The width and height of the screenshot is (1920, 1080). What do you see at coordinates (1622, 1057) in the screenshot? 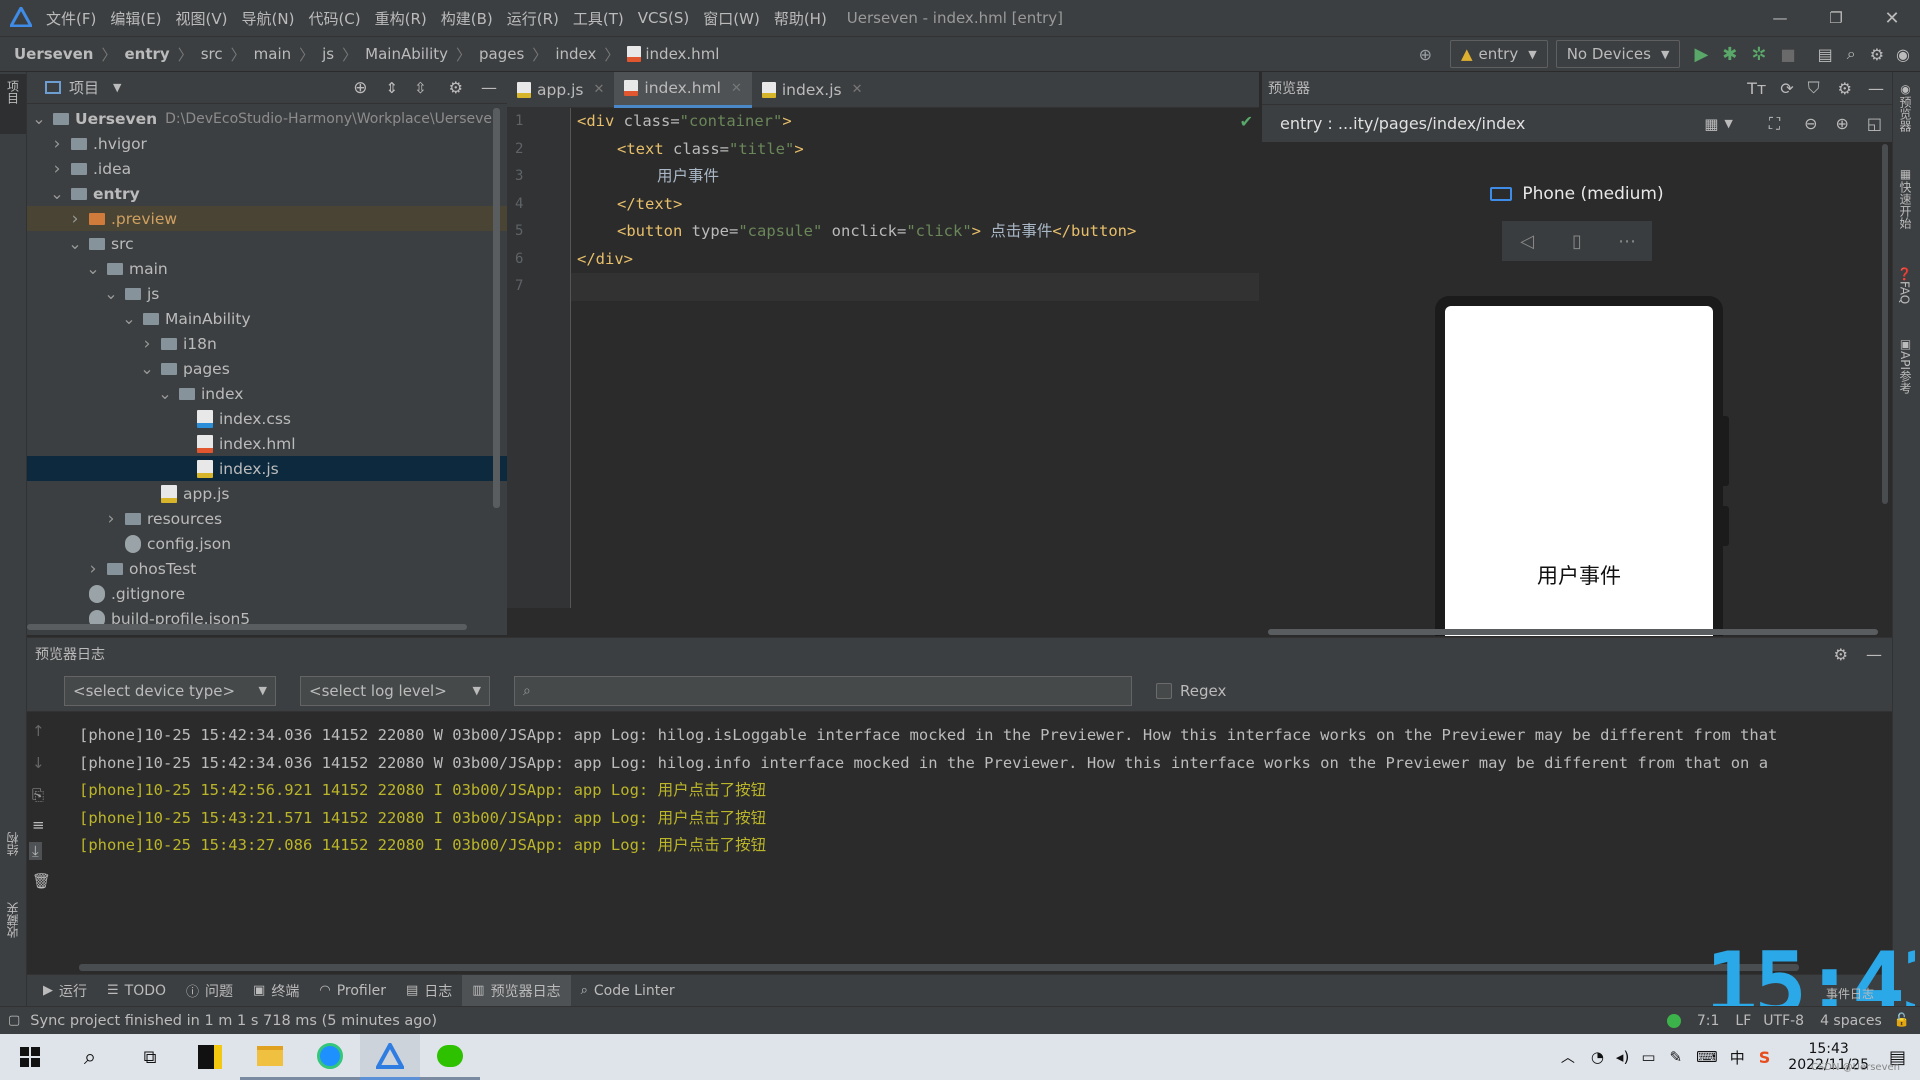
I see `volume-icon: ◂)` at bounding box center [1622, 1057].